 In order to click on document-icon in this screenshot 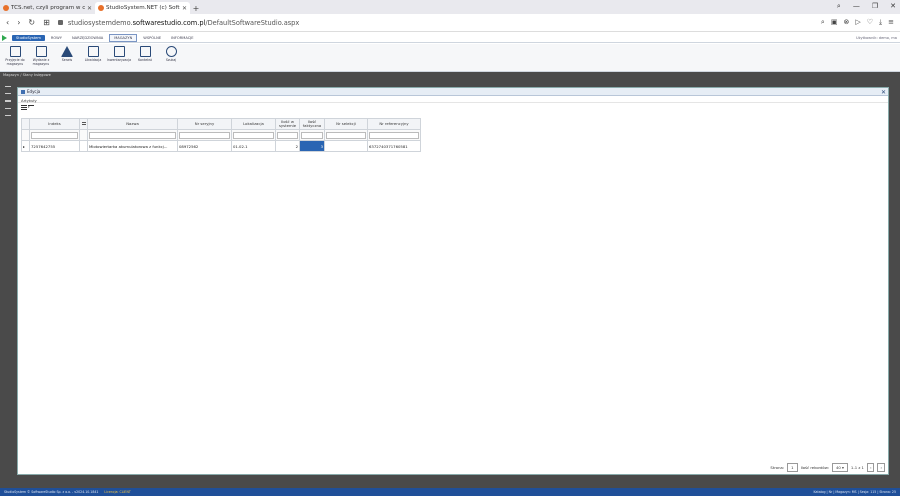, I will do `click(41, 51)`.